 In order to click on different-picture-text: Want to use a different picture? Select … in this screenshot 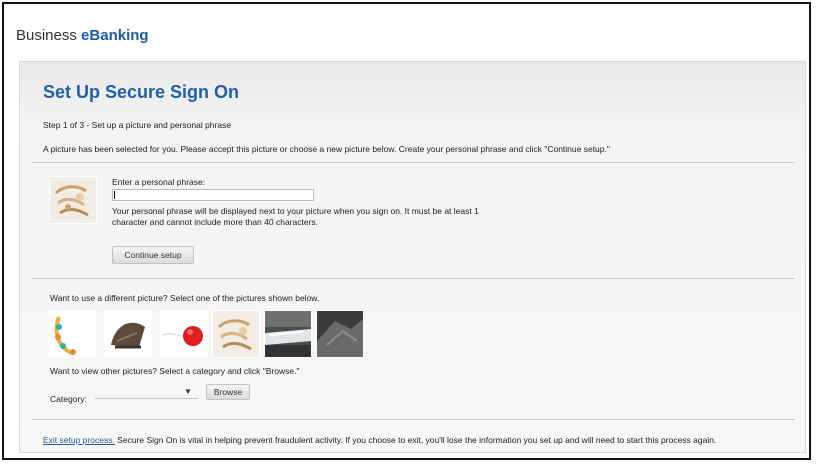, I will do `click(185, 298)`.